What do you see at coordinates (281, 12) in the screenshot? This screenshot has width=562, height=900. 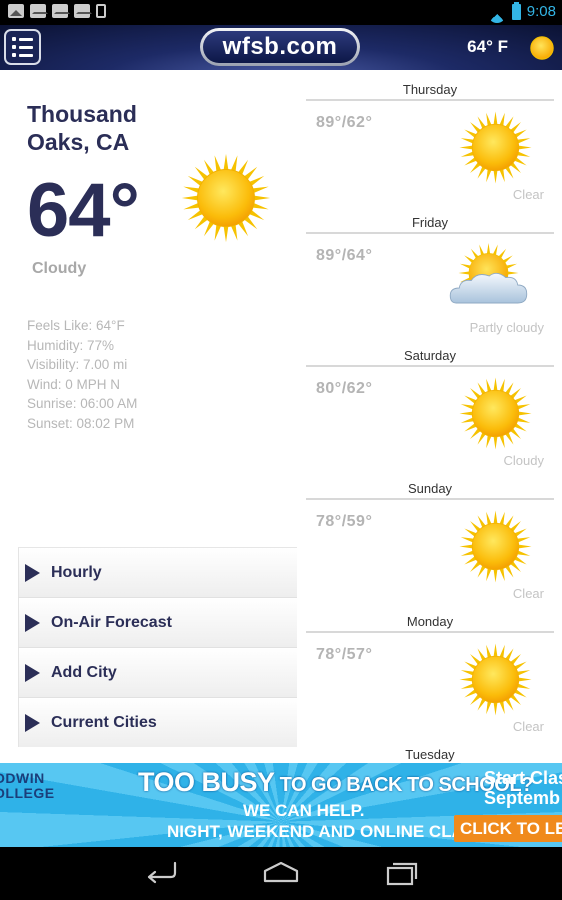 I see `status-bar: 9:08` at bounding box center [281, 12].